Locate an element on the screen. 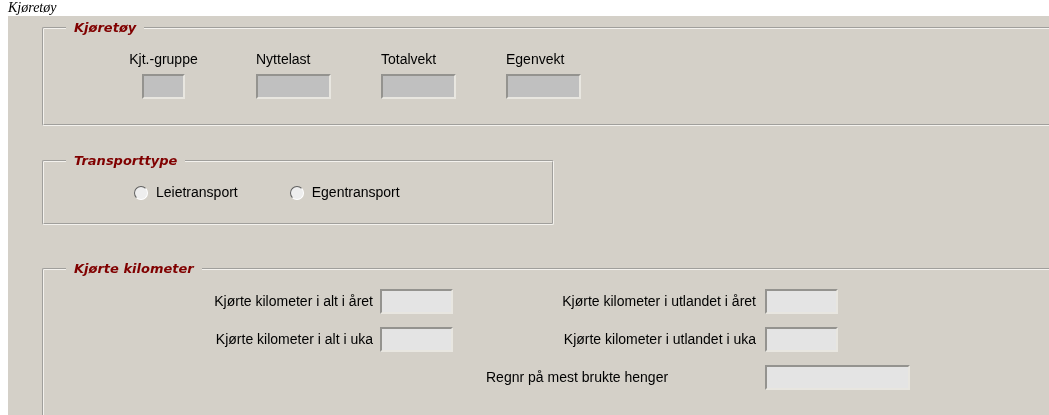 The width and height of the screenshot is (1049, 415). field-label: Regnr på mest brukte henger is located at coordinates (577, 377).